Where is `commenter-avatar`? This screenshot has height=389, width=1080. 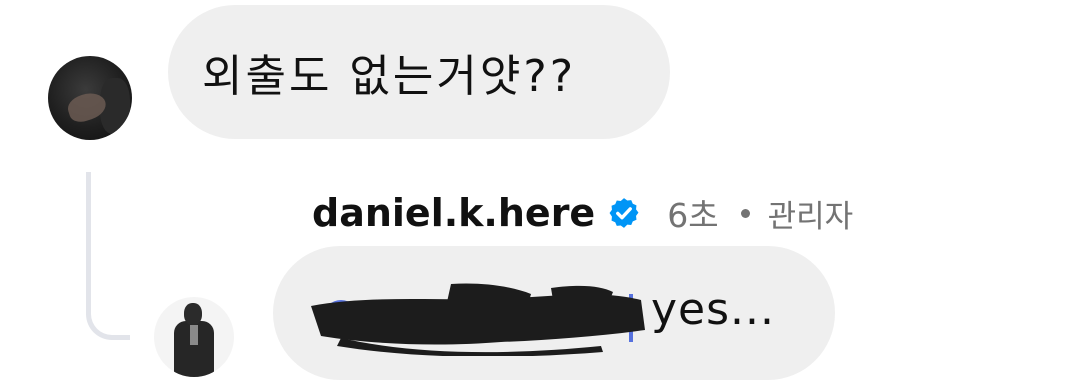 commenter-avatar is located at coordinates (90, 98).